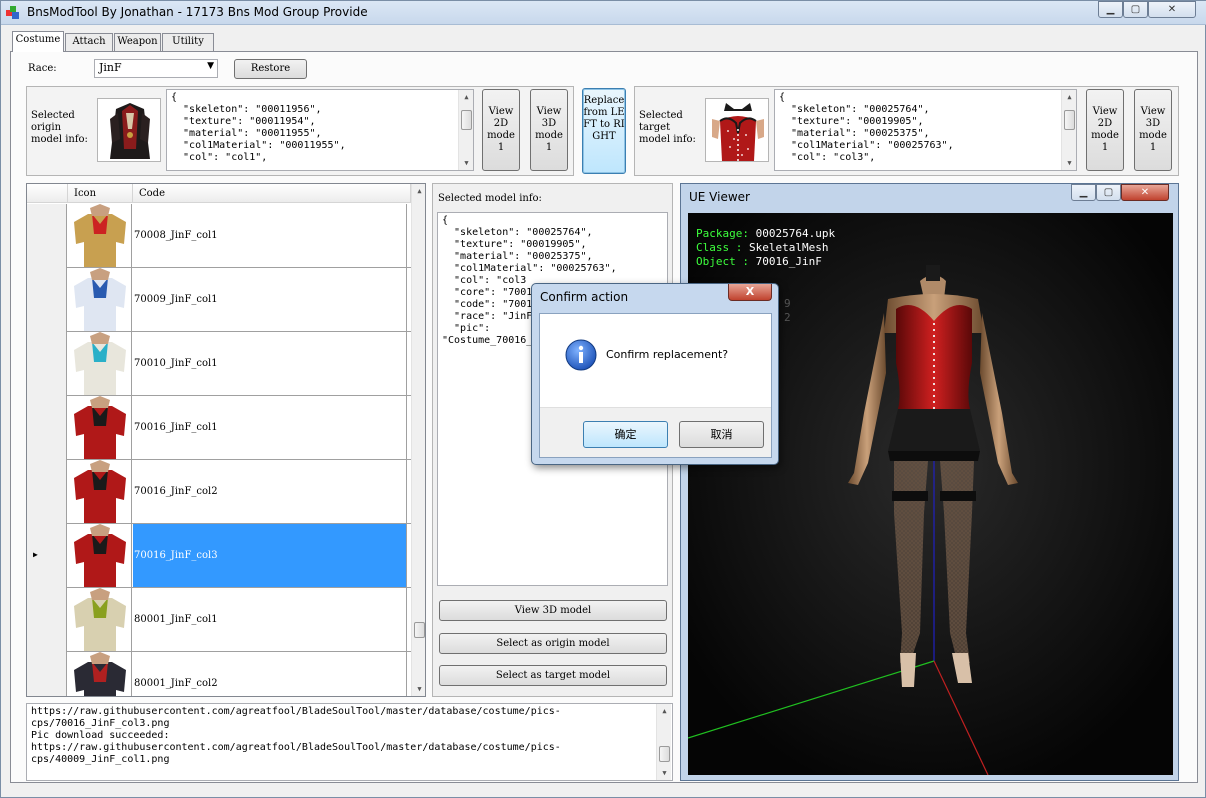 Image resolution: width=1206 pixels, height=798 pixels. Describe the element at coordinates (1110, 9) in the screenshot. I see `minimize-button: ▁` at that location.